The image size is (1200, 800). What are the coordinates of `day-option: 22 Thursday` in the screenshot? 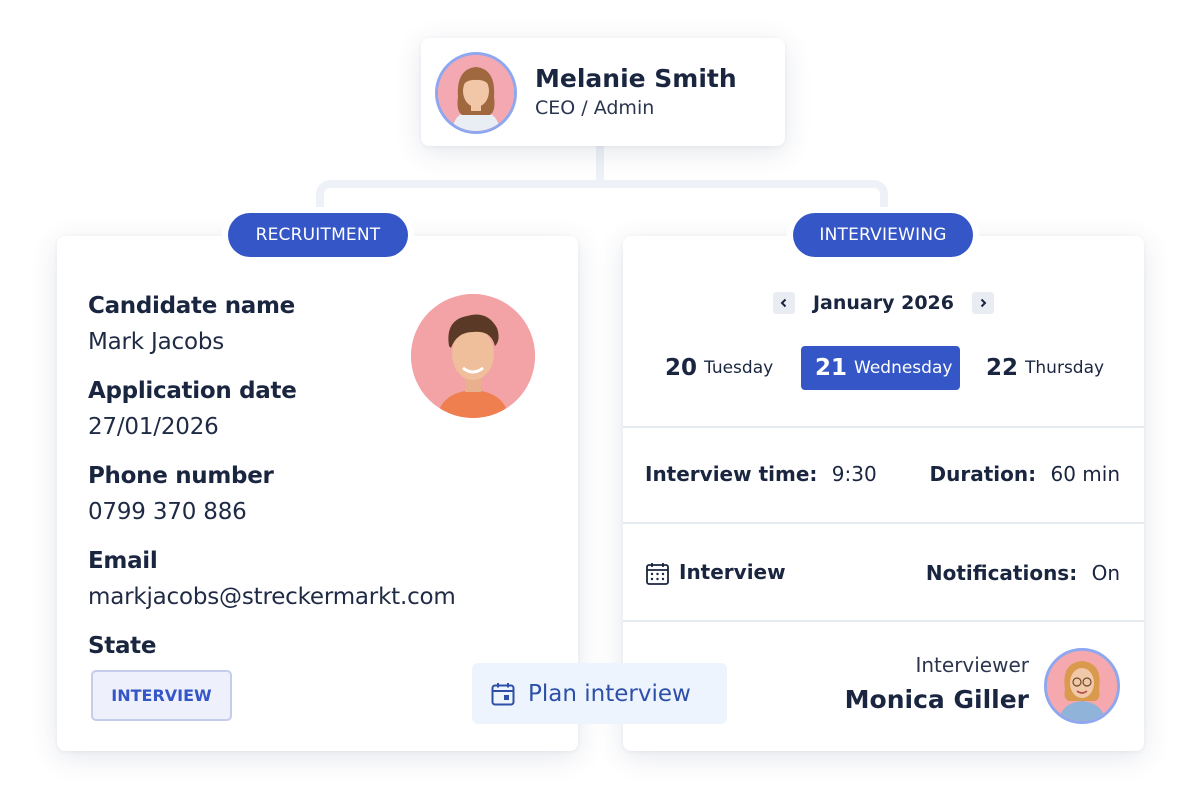 It's located at (1045, 368).